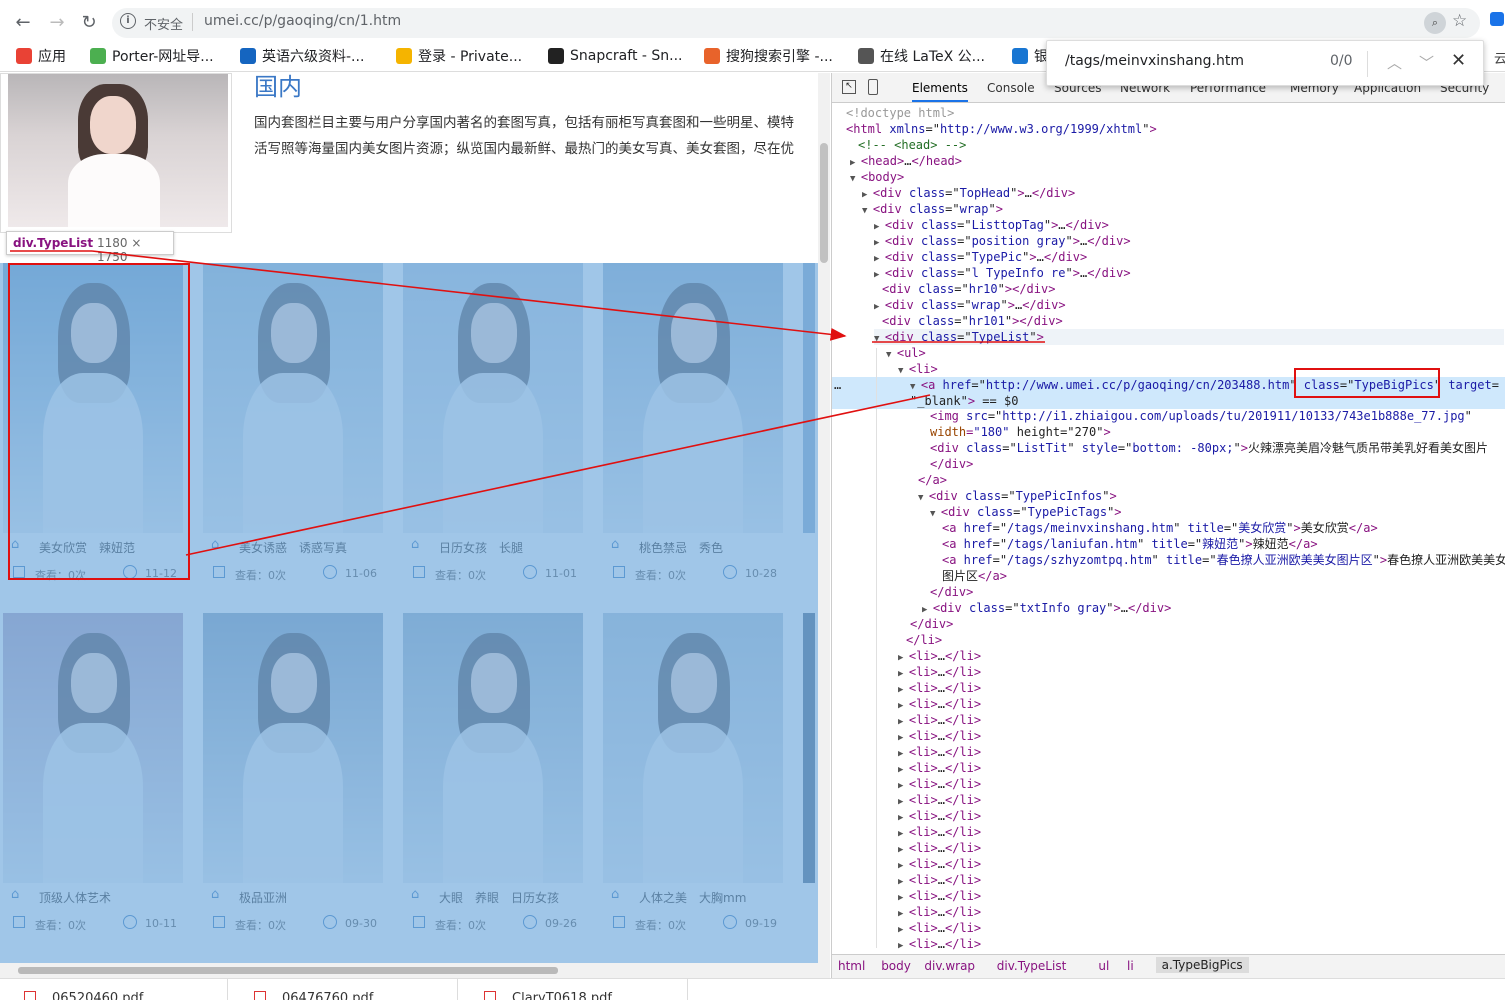  Describe the element at coordinates (98, 995) in the screenshot. I see `download-filename: 06520460.pdf` at that location.